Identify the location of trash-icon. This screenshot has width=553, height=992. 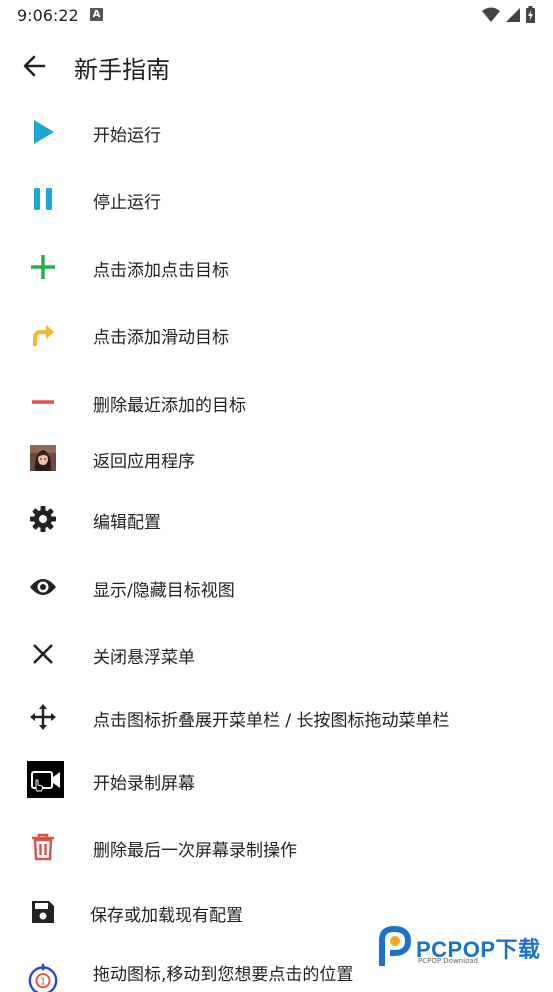
(43, 847).